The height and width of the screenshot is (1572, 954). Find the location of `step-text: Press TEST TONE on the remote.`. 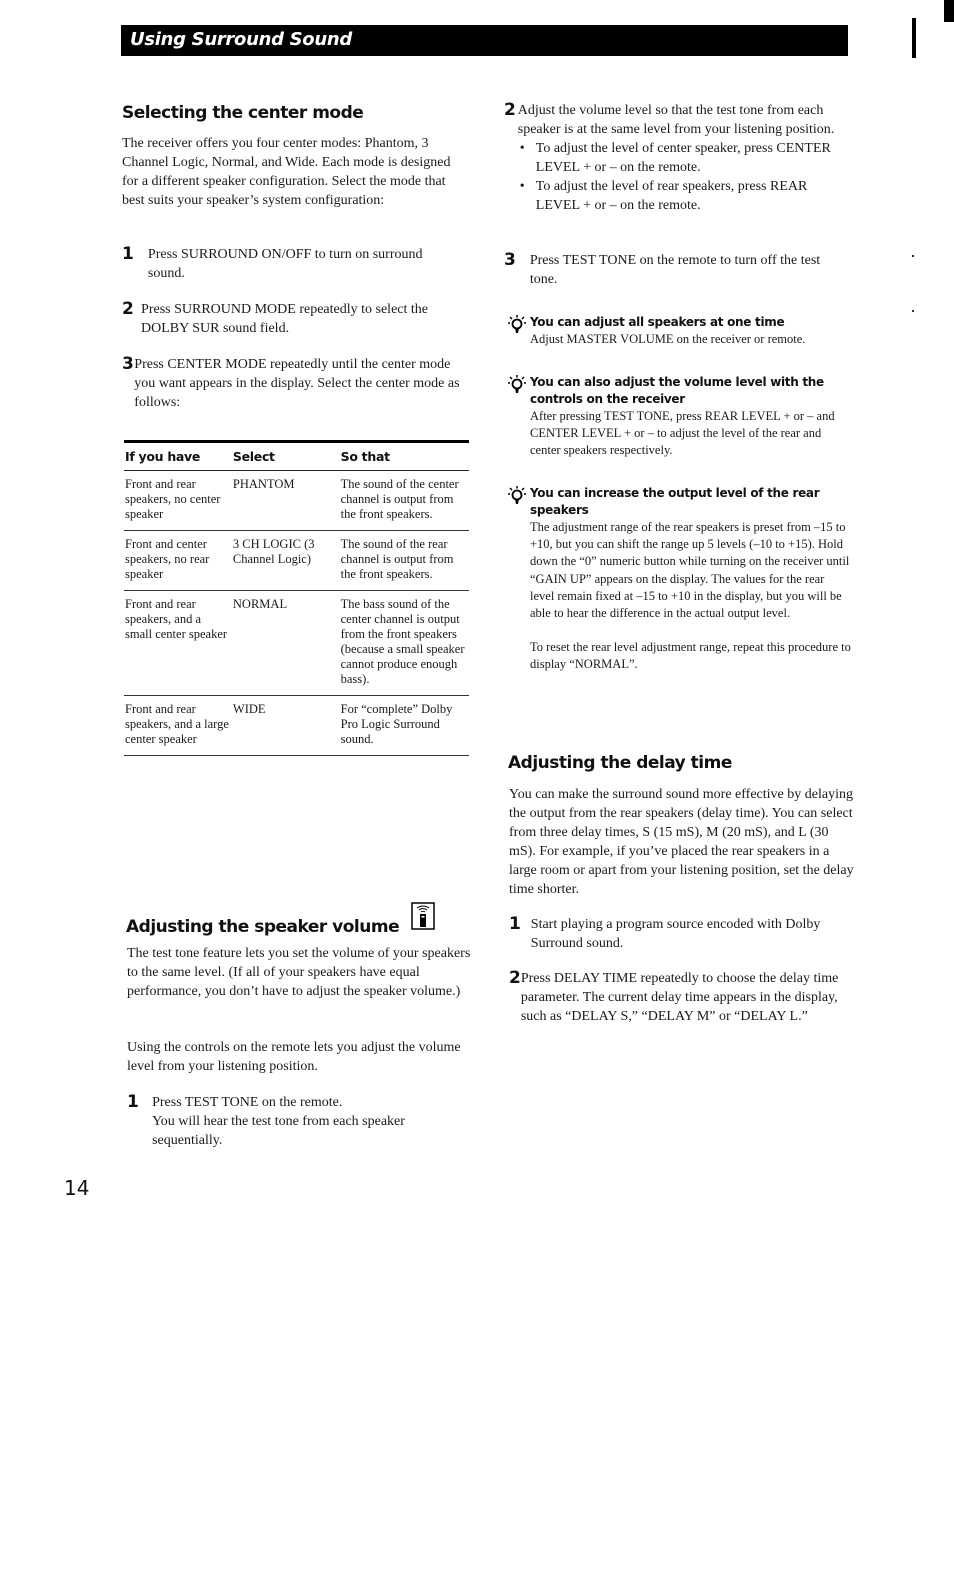

step-text: Press TEST TONE on the remote. is located at coordinates (247, 1102).